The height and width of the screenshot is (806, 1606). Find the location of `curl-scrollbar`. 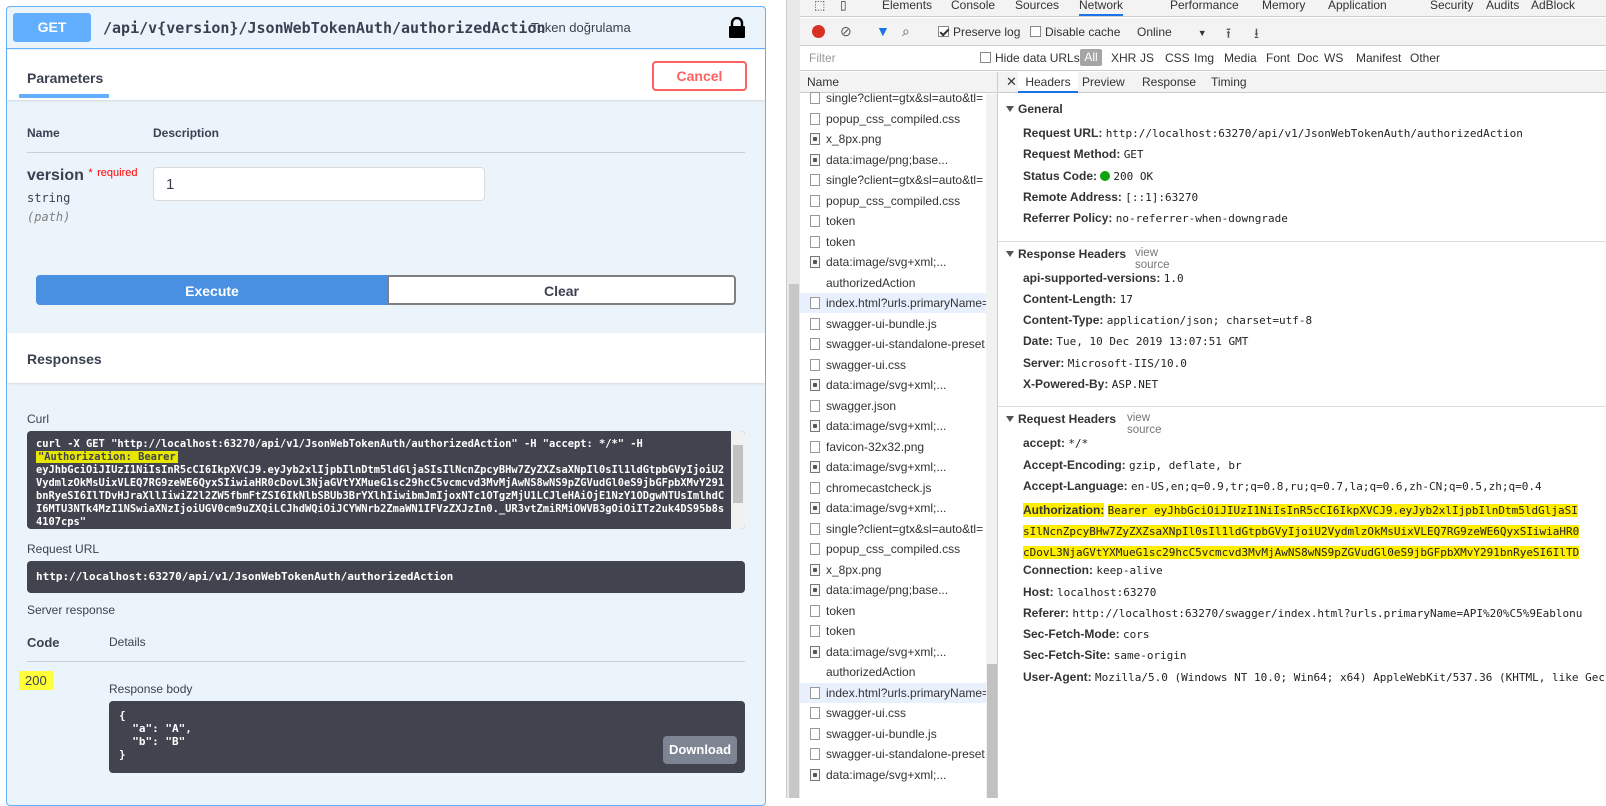

curl-scrollbar is located at coordinates (738, 480).